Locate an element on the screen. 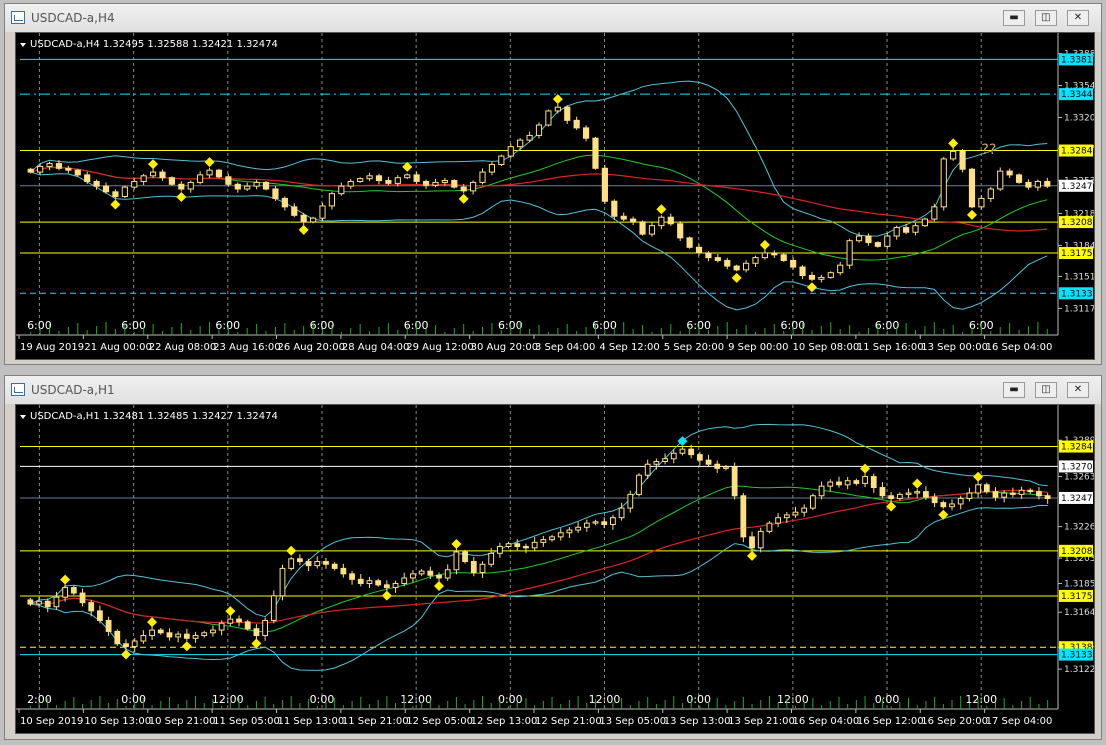  y-tick-label: 1.33200 is located at coordinates (1079, 119).